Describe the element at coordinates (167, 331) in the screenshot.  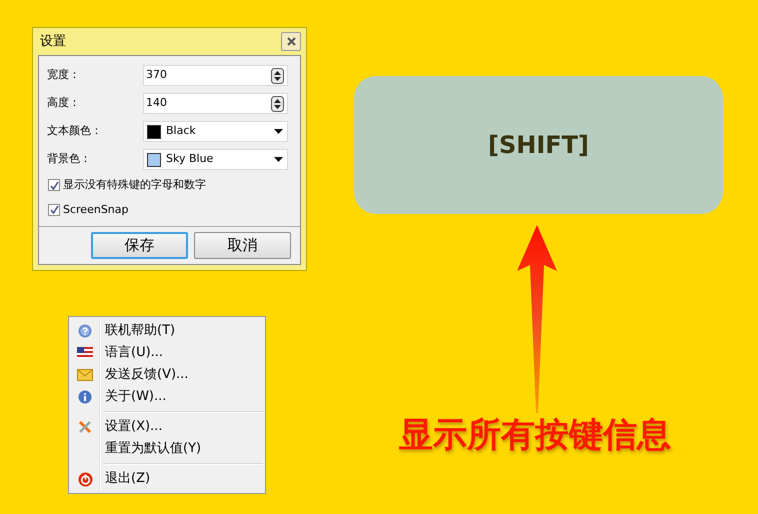
I see `menu-item: 联机帮助(T)` at that location.